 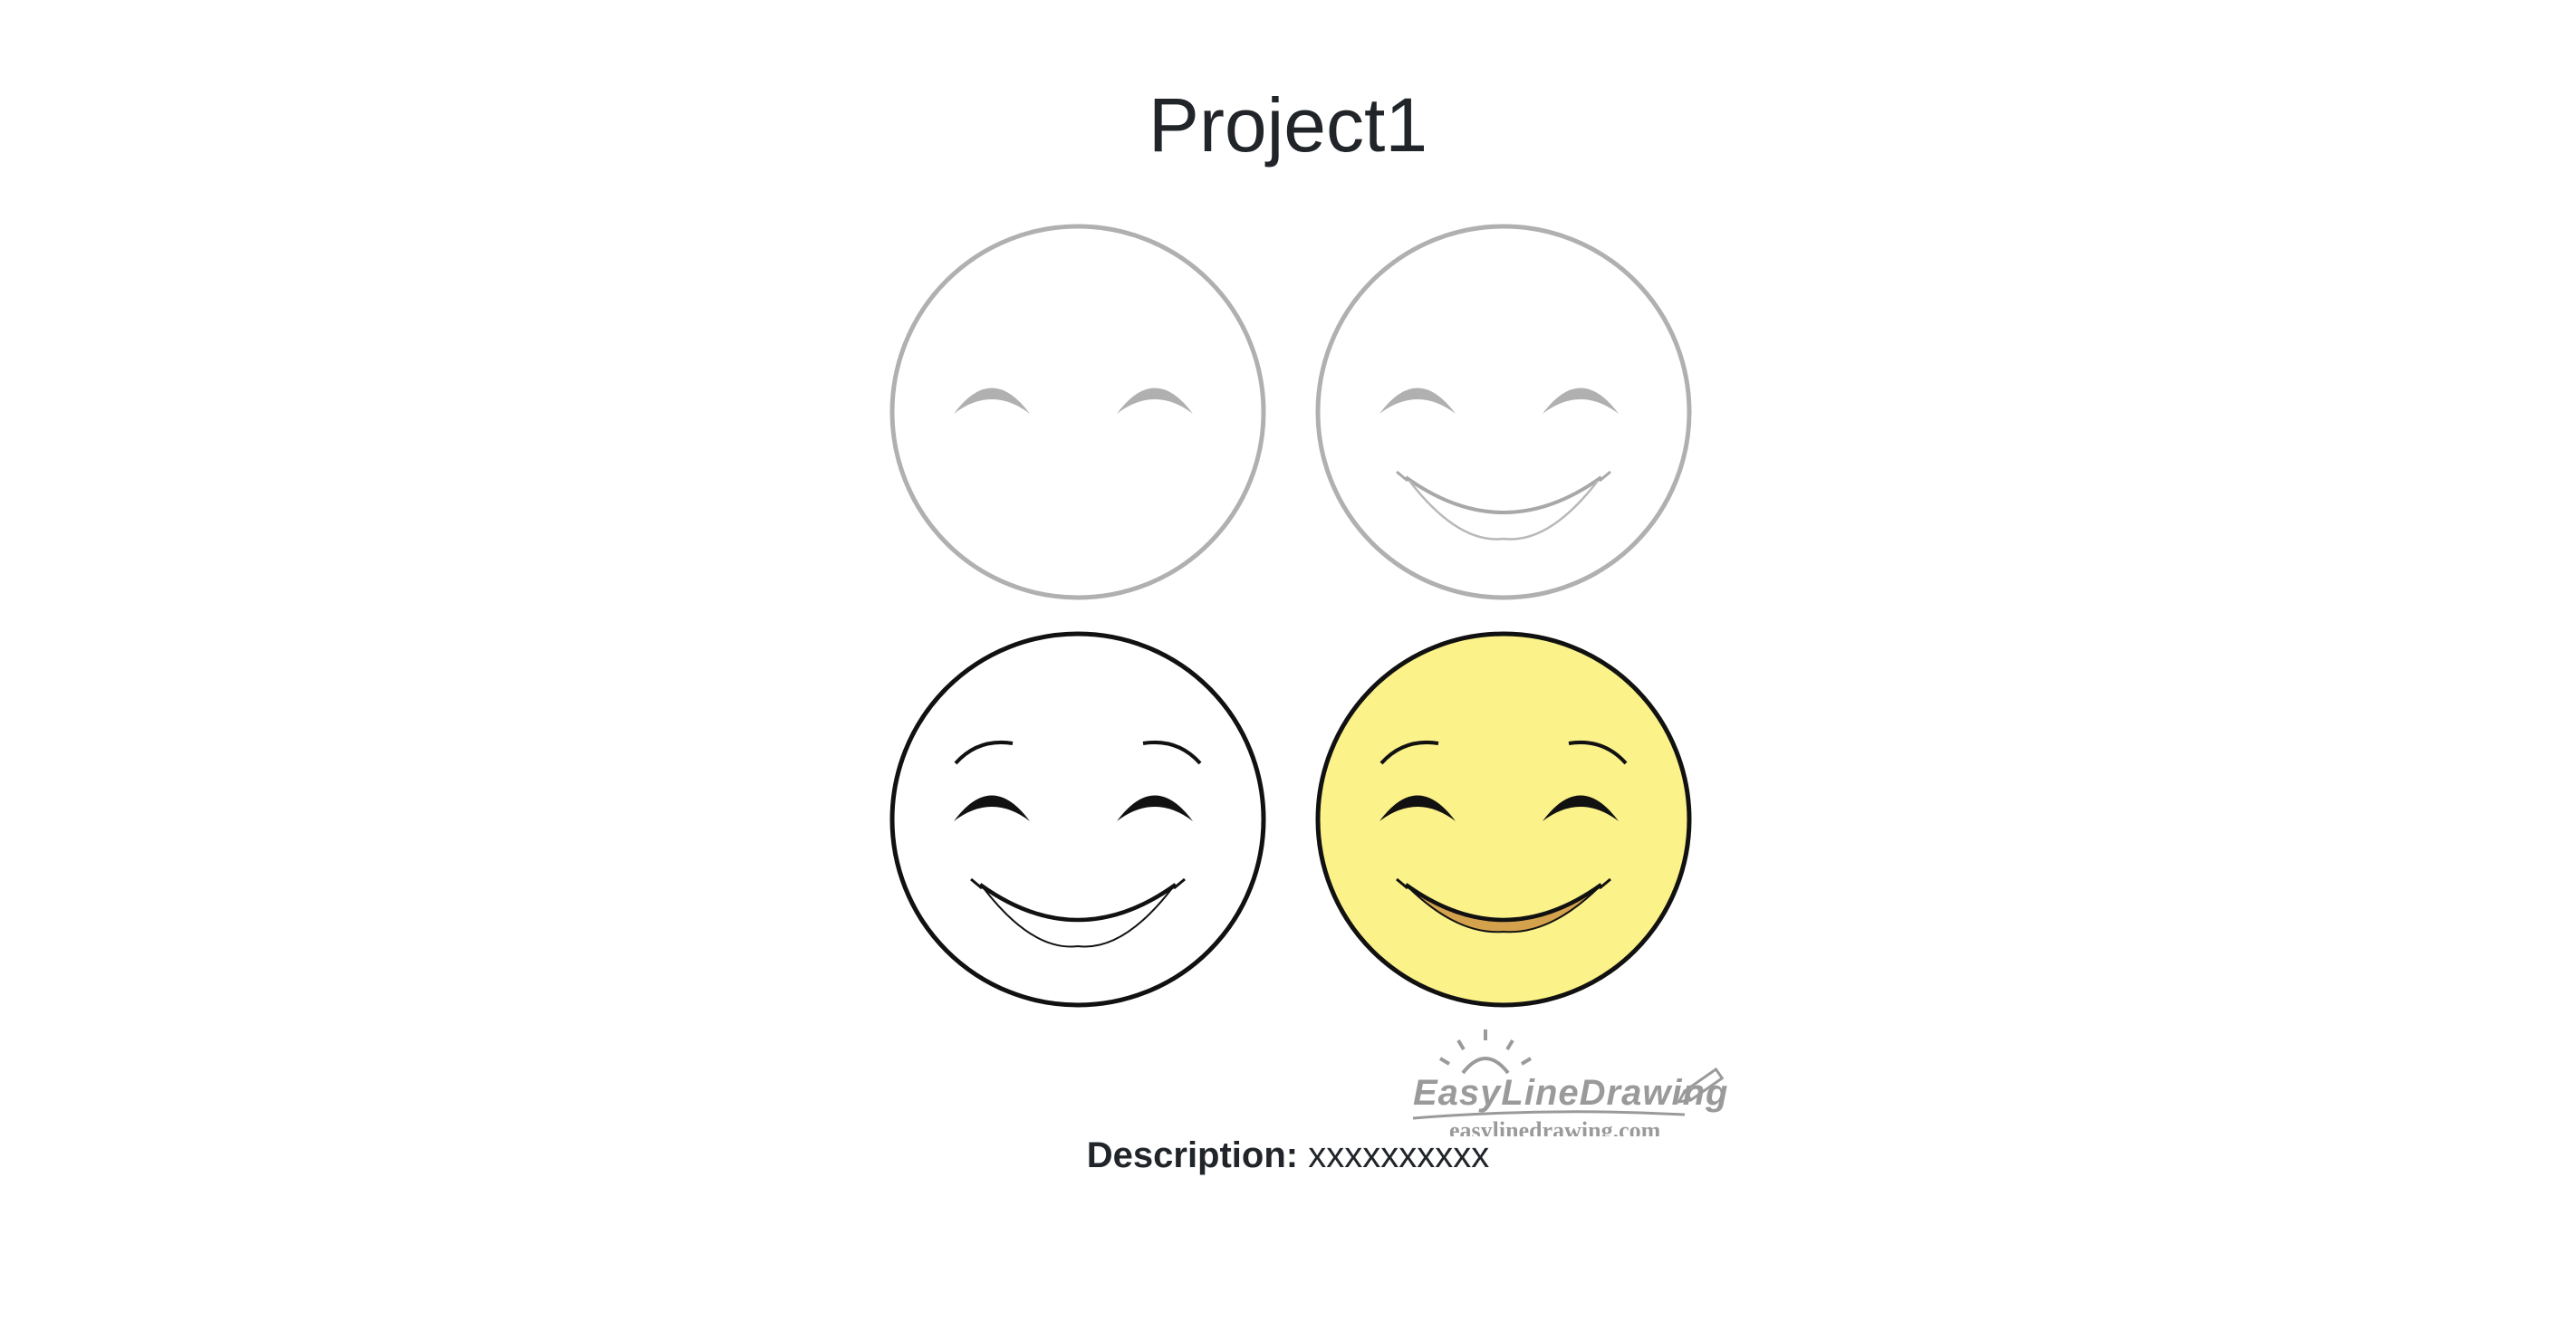 I want to click on watermark-logo: EasyLineDrawing easylinedrawing.com, so click(x=1570, y=1082).